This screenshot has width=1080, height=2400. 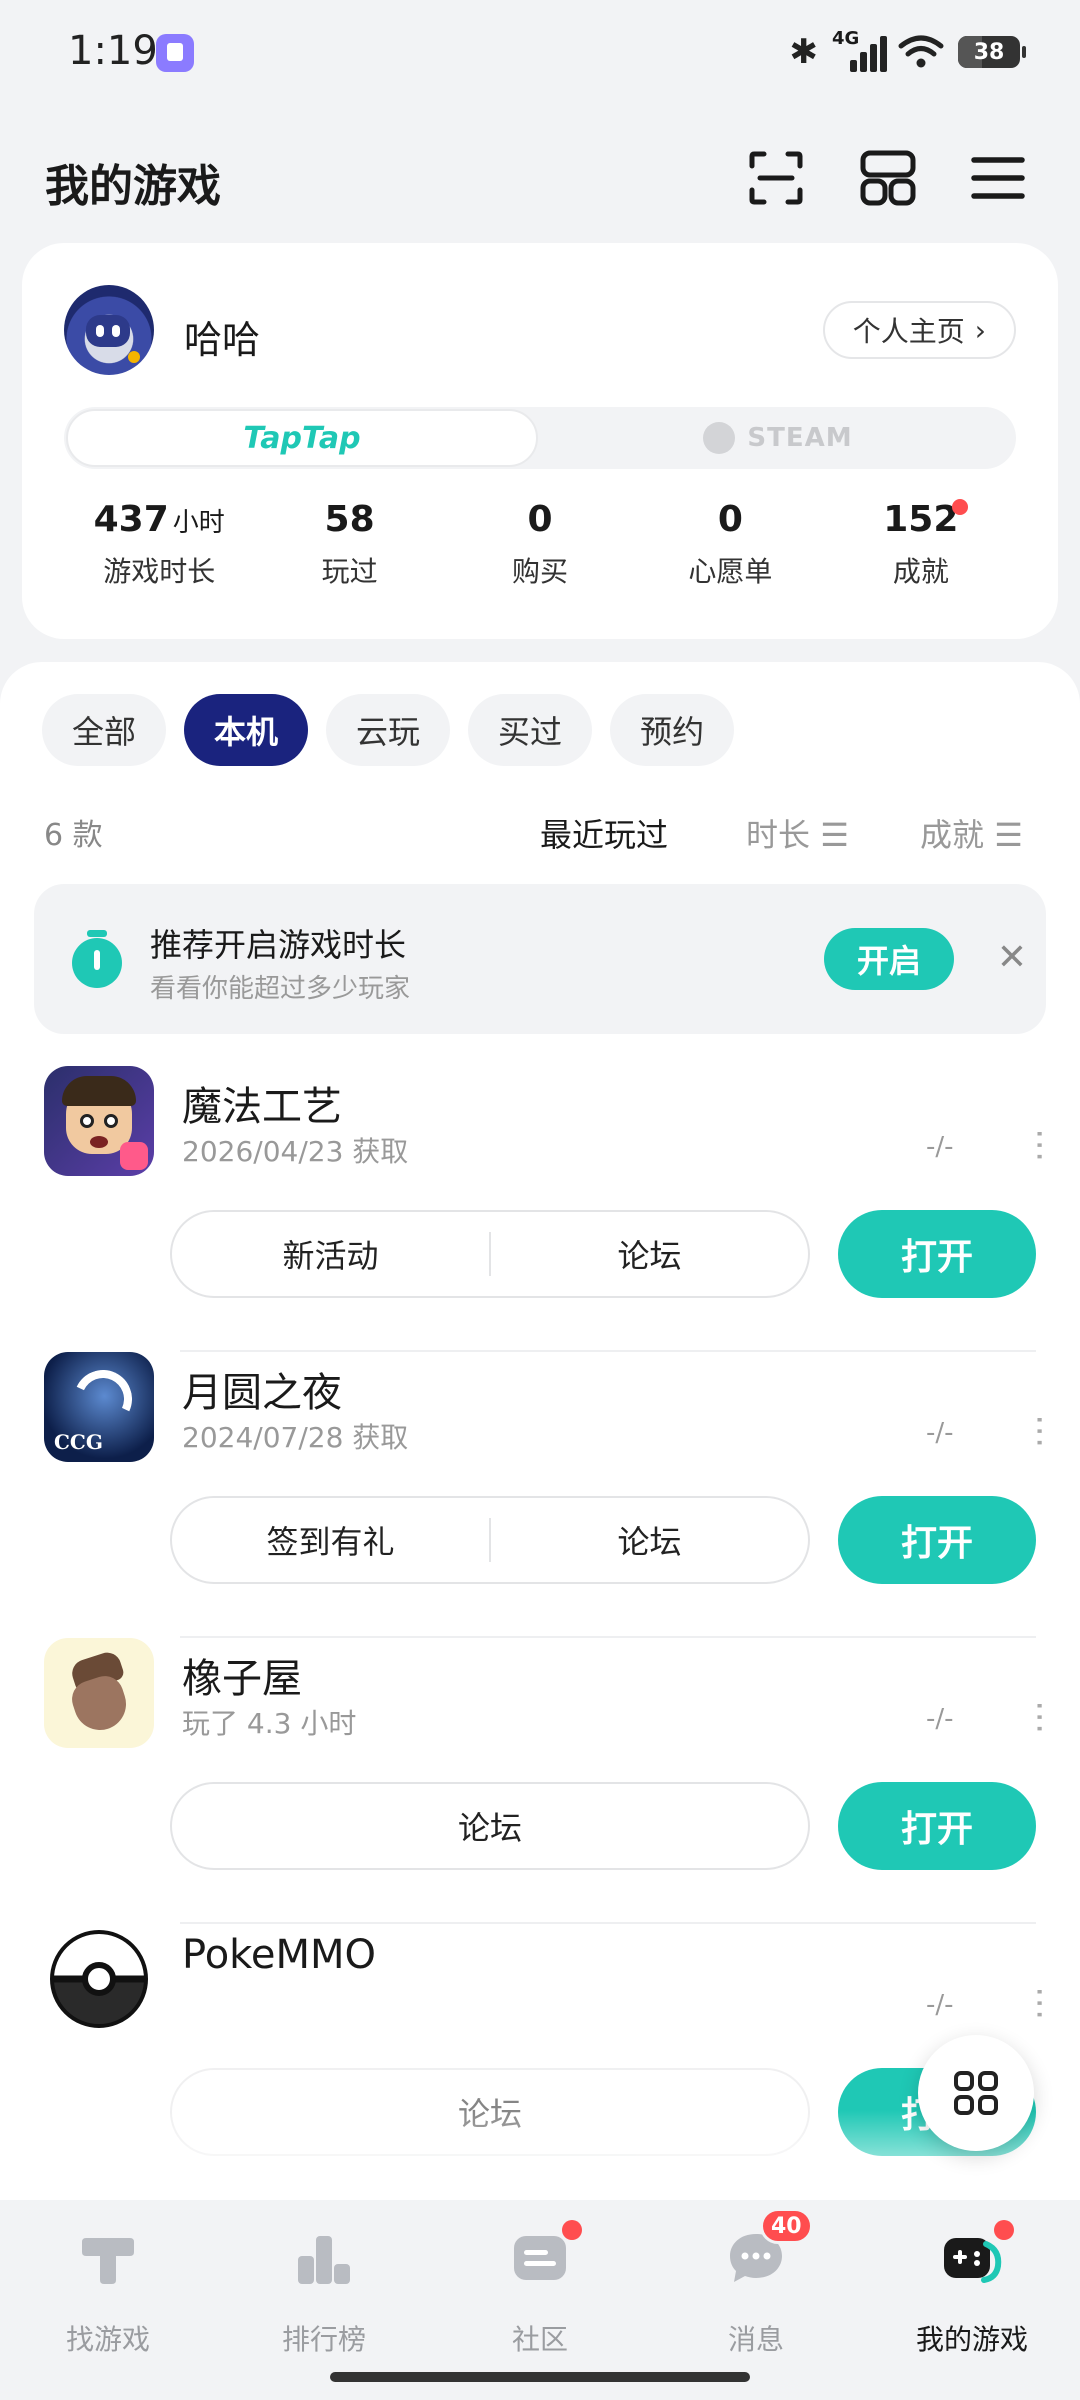 I want to click on game-item: CCG 月圆之夜 2024/07/28 获取 -/- ⋯ 签到有礼 论坛 打开, so click(x=540, y=1495).